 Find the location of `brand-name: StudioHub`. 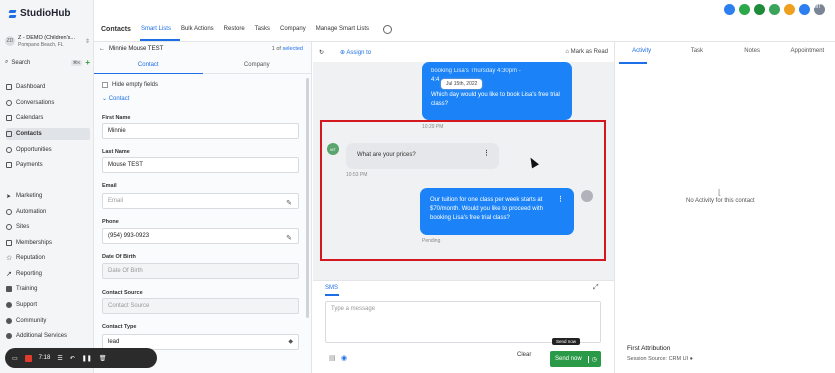

brand-name: StudioHub is located at coordinates (45, 13).